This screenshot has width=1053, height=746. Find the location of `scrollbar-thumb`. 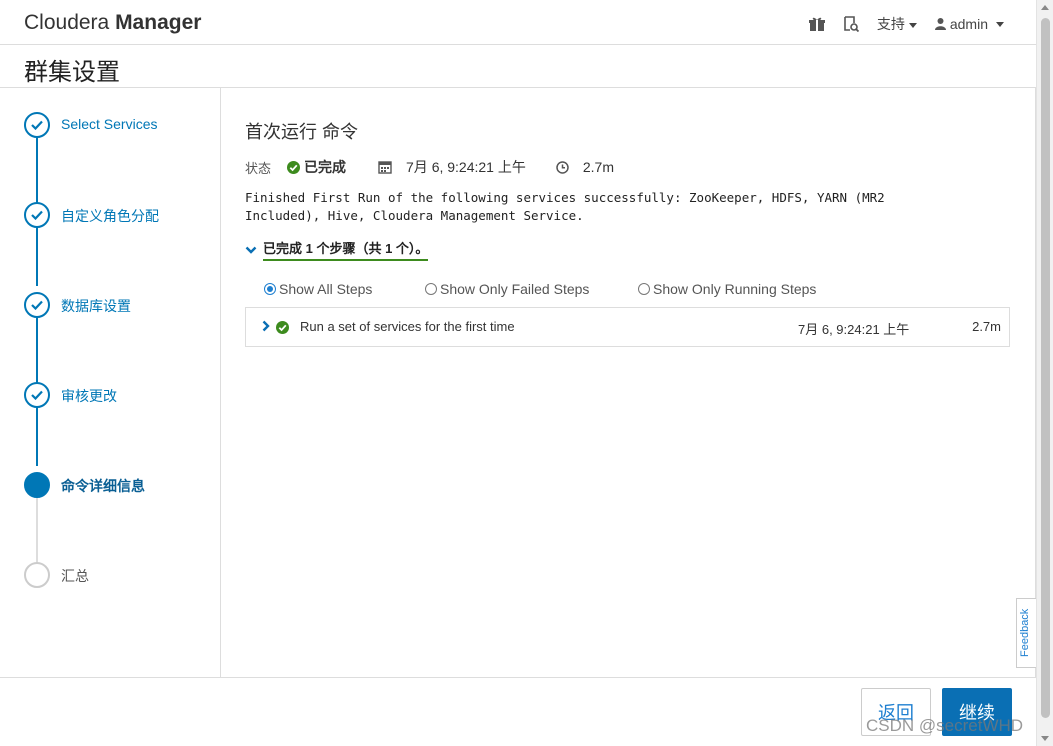

scrollbar-thumb is located at coordinates (1045, 368).